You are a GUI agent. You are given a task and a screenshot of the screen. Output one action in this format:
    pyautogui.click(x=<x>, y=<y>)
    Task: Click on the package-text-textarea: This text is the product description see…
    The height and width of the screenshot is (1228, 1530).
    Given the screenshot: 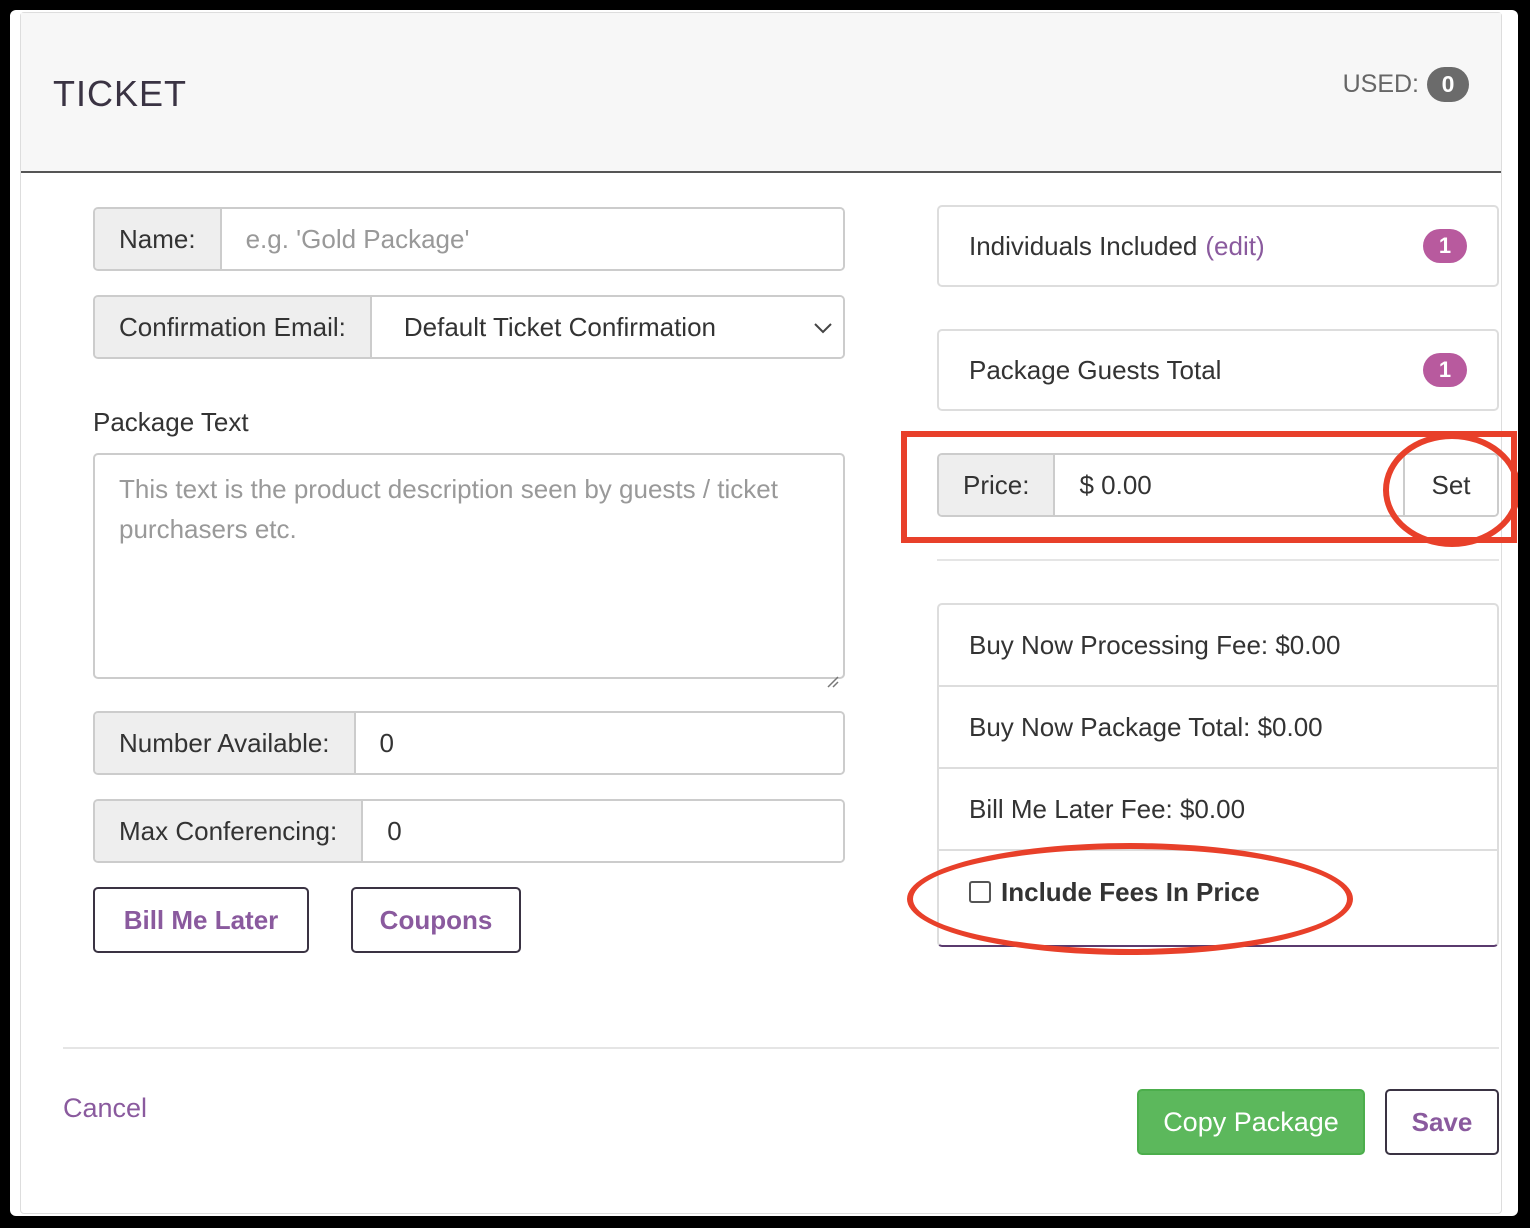 What is the action you would take?
    pyautogui.click(x=469, y=570)
    